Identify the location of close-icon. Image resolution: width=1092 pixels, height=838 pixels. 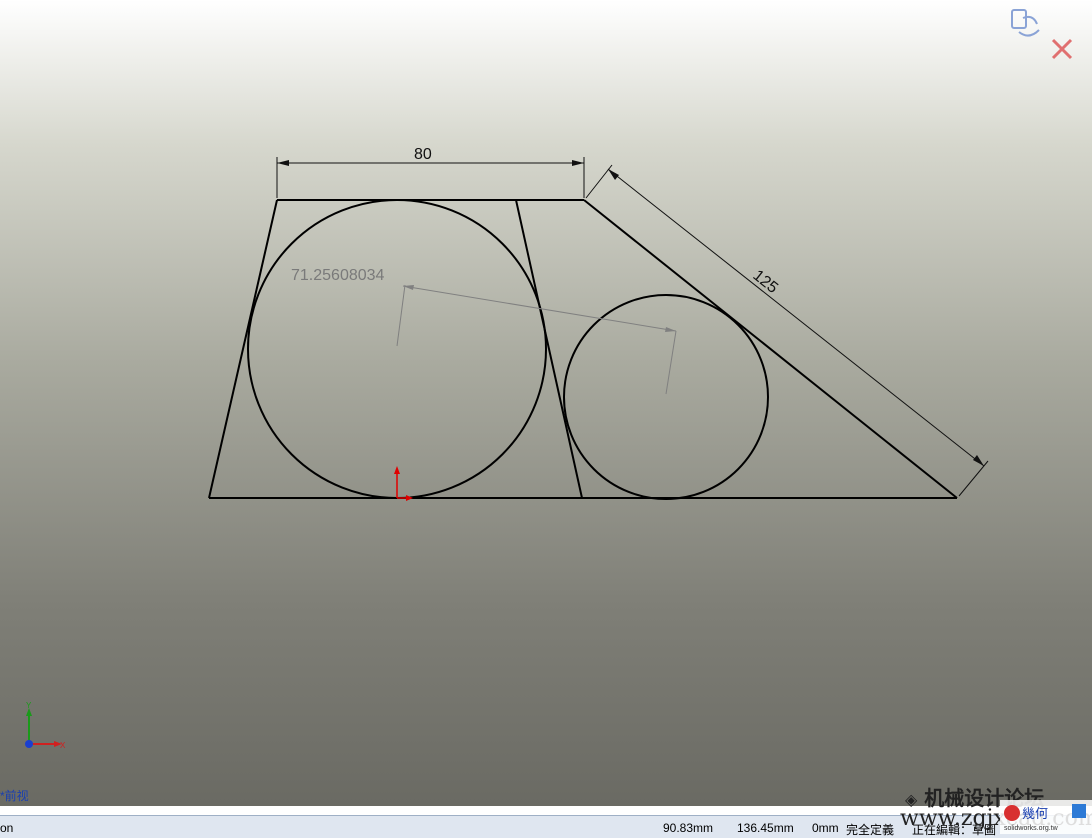
(1062, 49).